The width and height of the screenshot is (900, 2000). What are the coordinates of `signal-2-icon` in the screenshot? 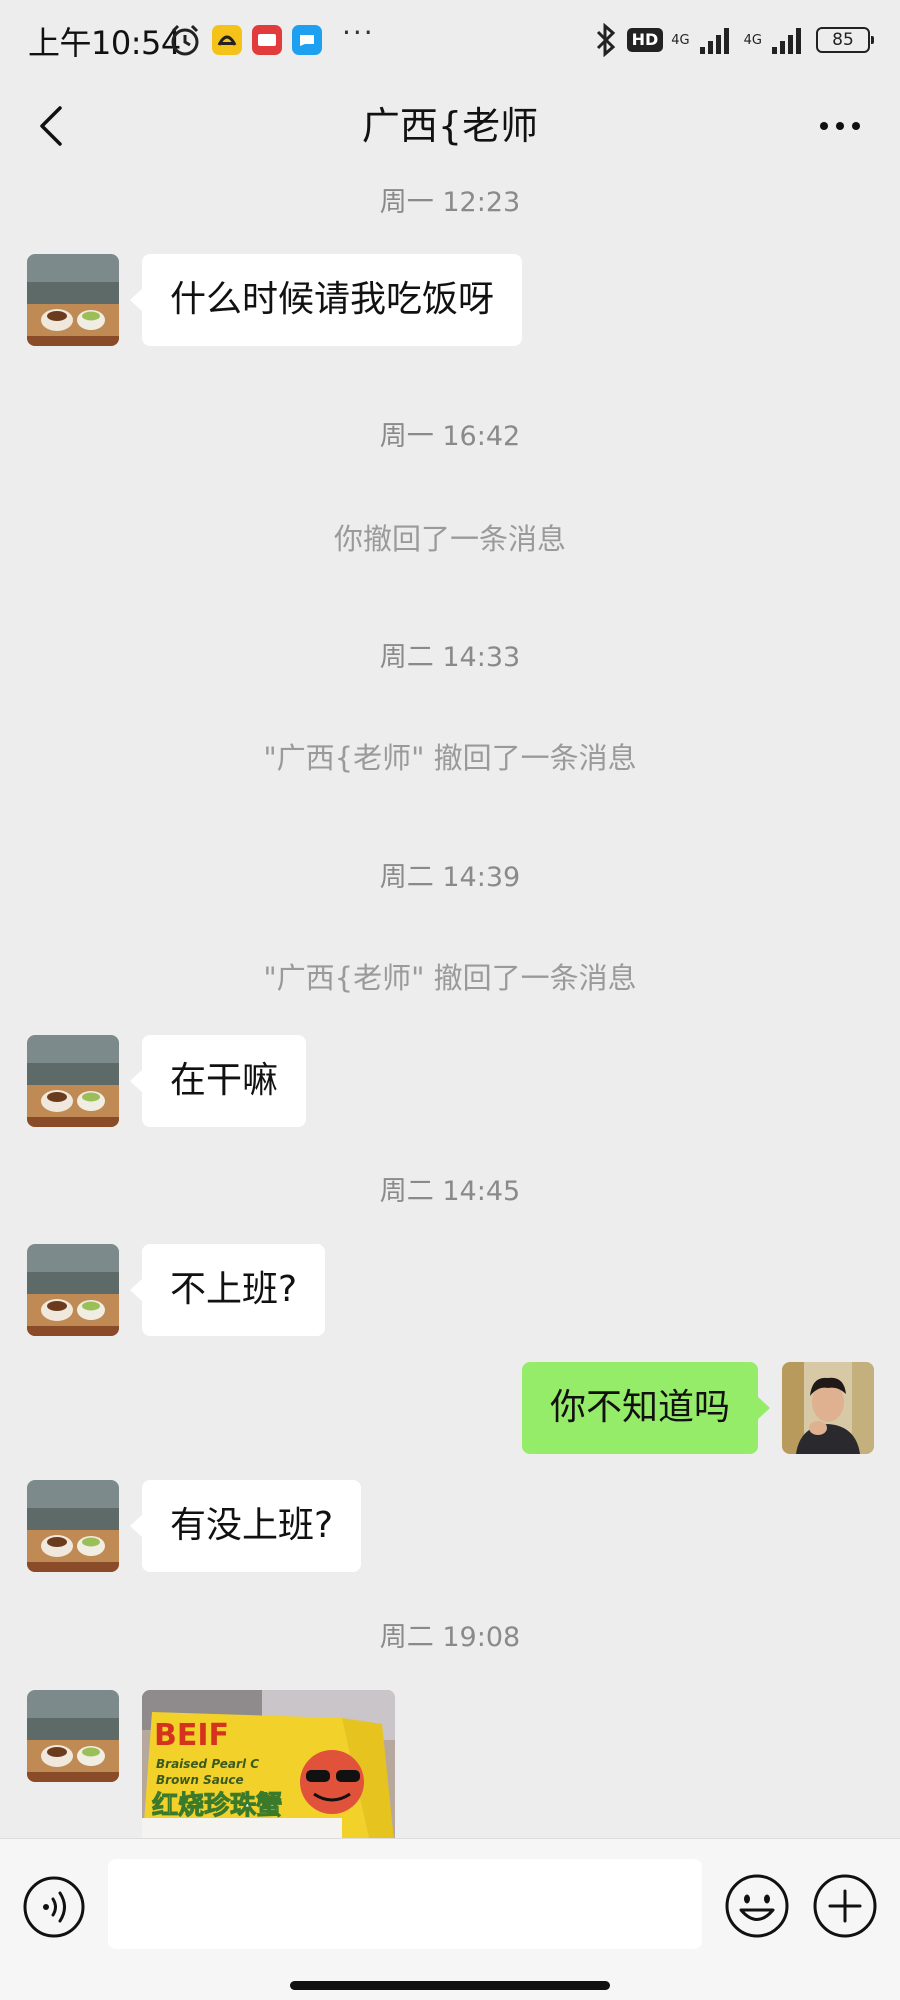 It's located at (786, 41).